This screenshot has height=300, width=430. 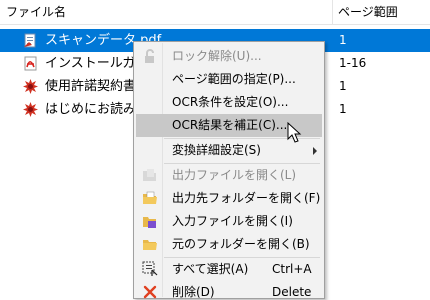 I want to click on select-all-icon, so click(x=150, y=268).